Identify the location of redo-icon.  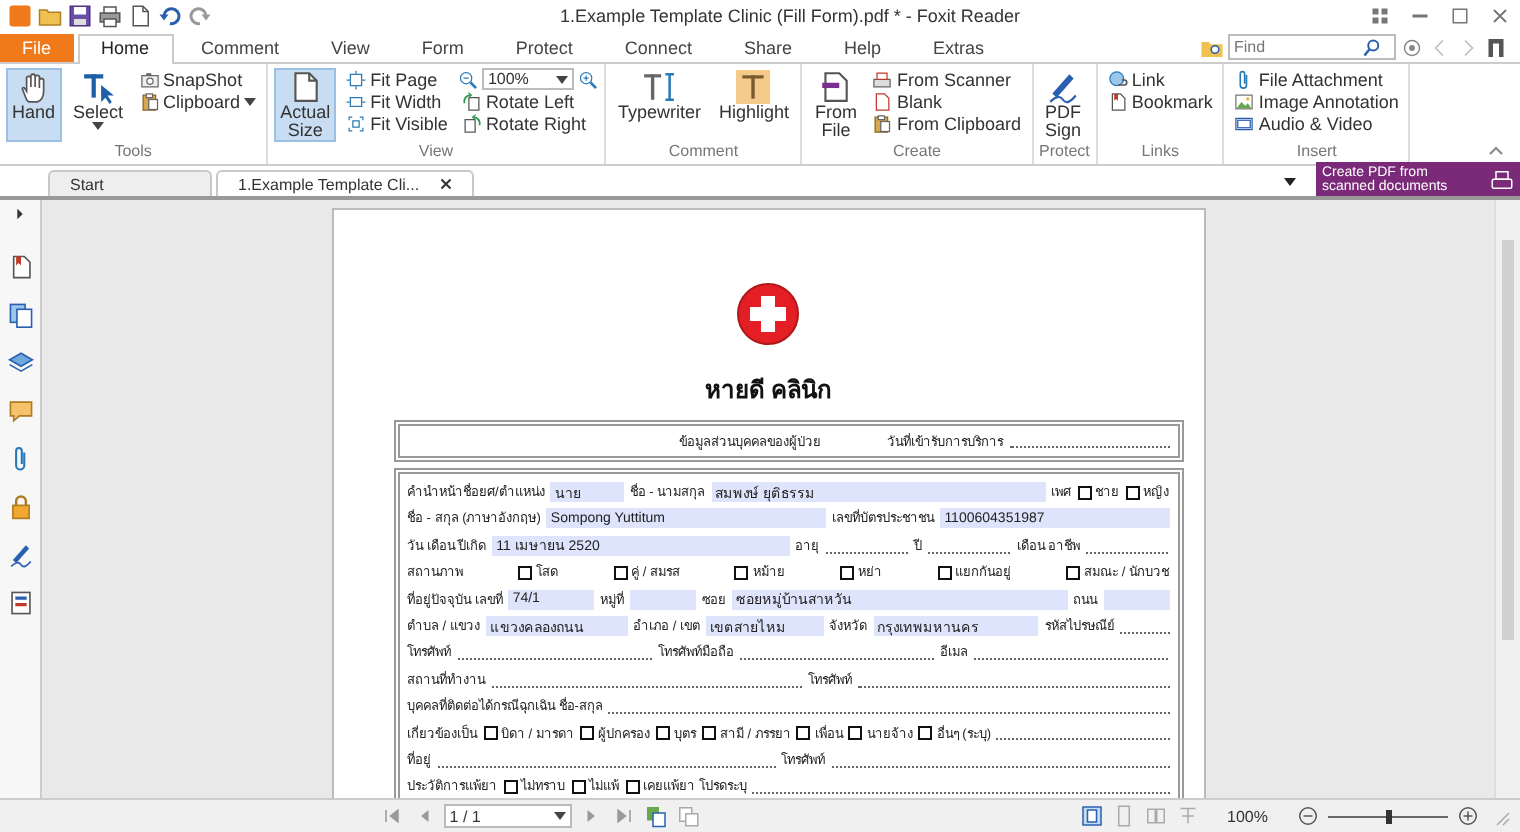
(200, 16).